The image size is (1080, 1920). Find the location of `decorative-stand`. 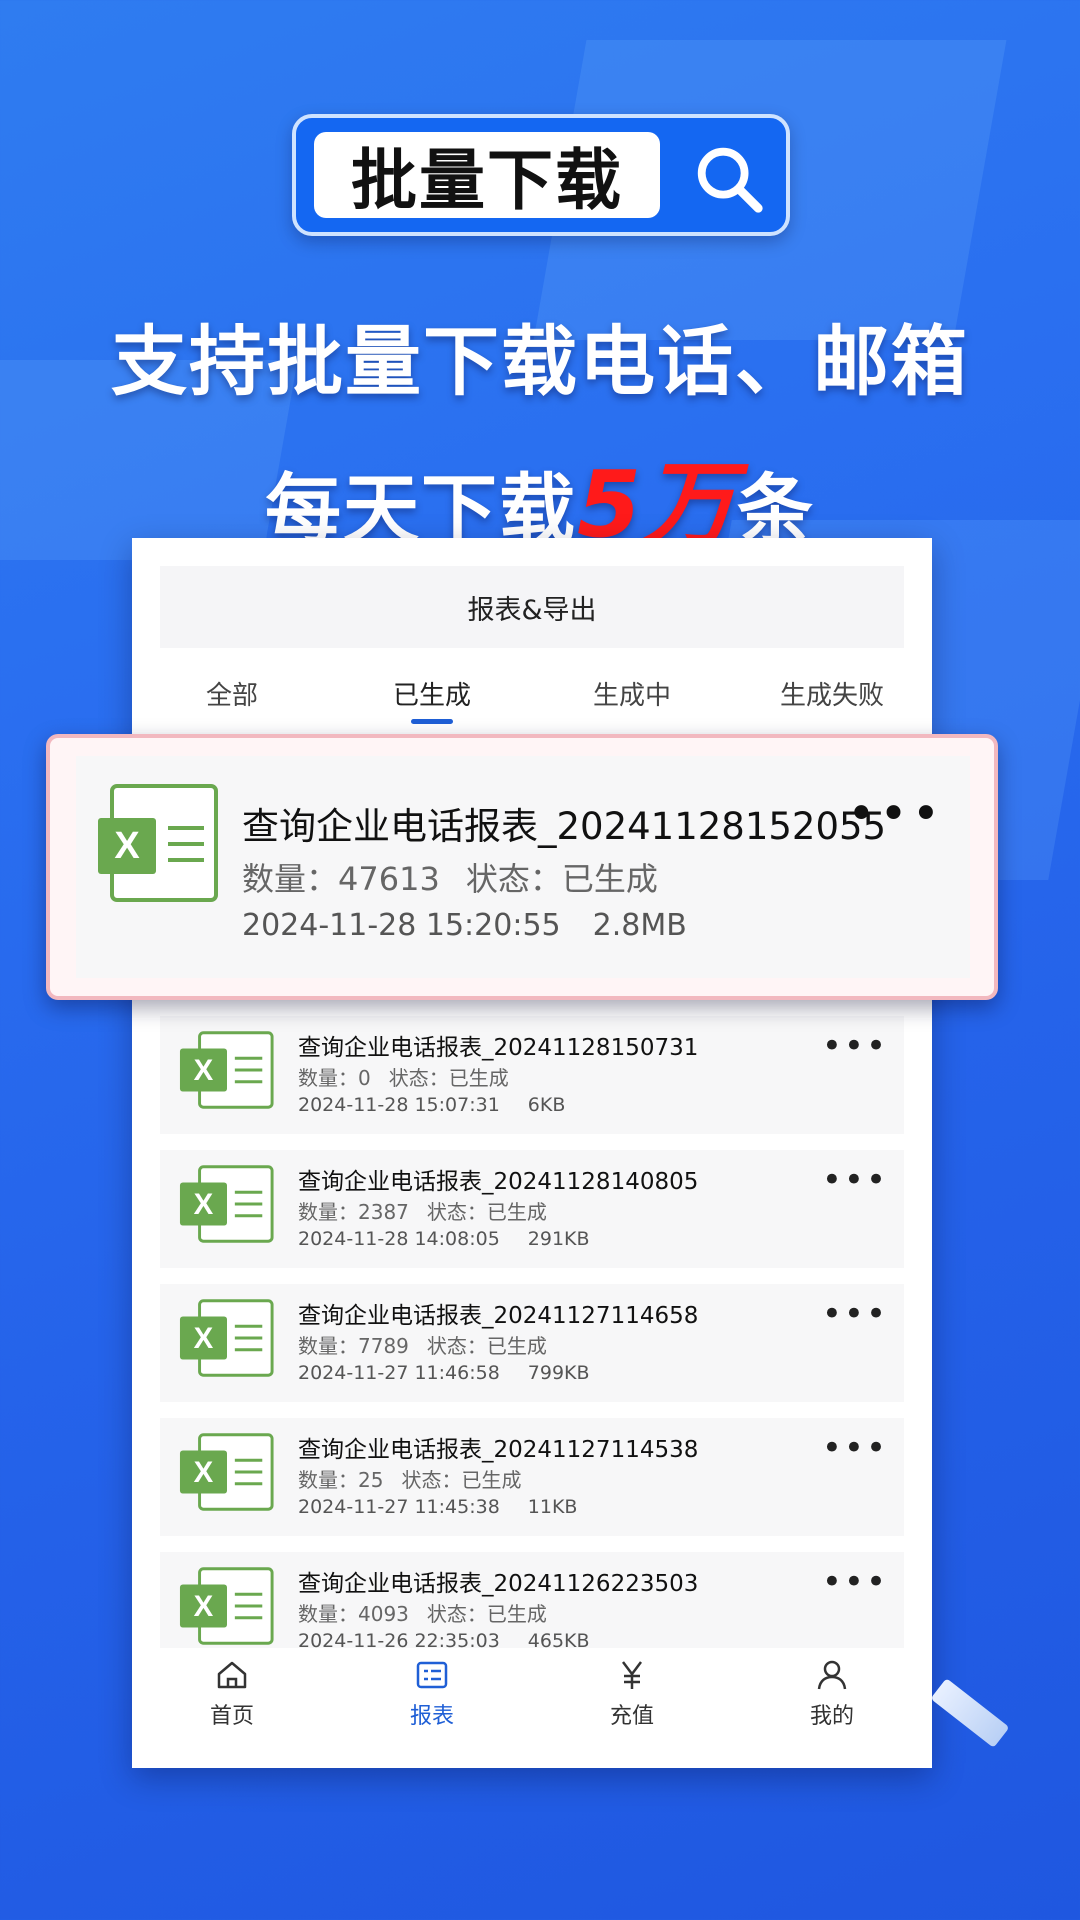

decorative-stand is located at coordinates (970, 1713).